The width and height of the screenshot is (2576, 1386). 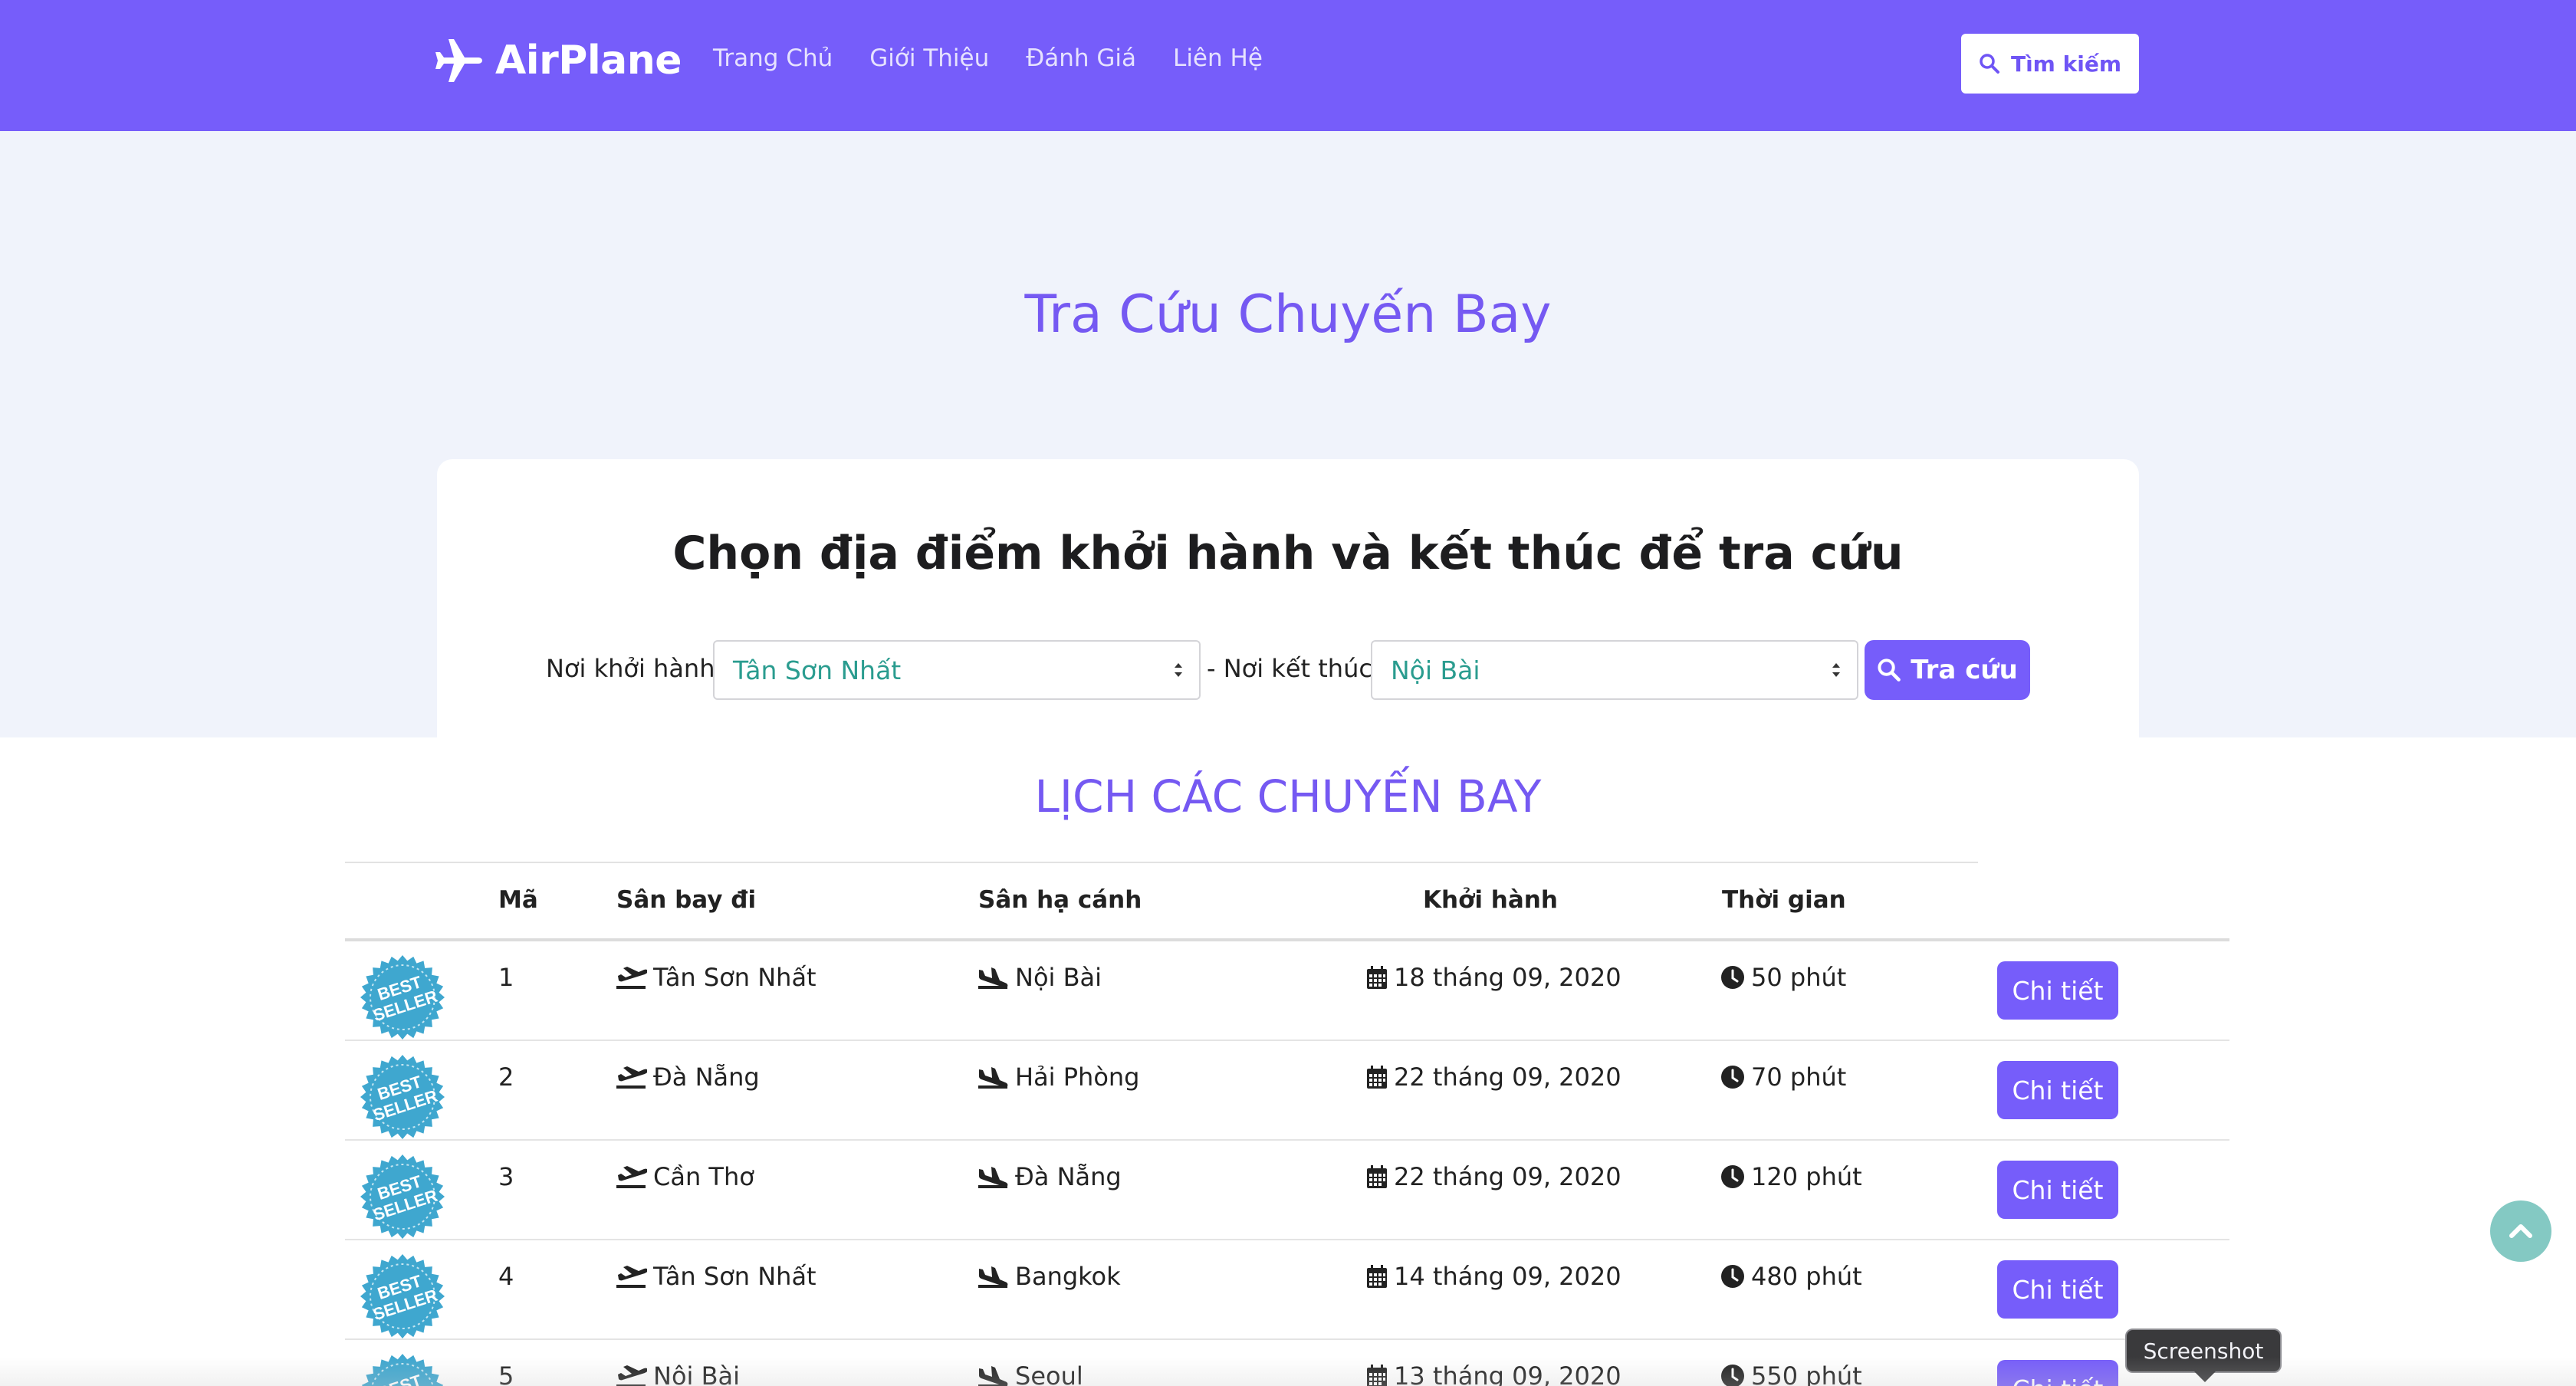 I want to click on to-select: Nội Bài, so click(x=1615, y=670).